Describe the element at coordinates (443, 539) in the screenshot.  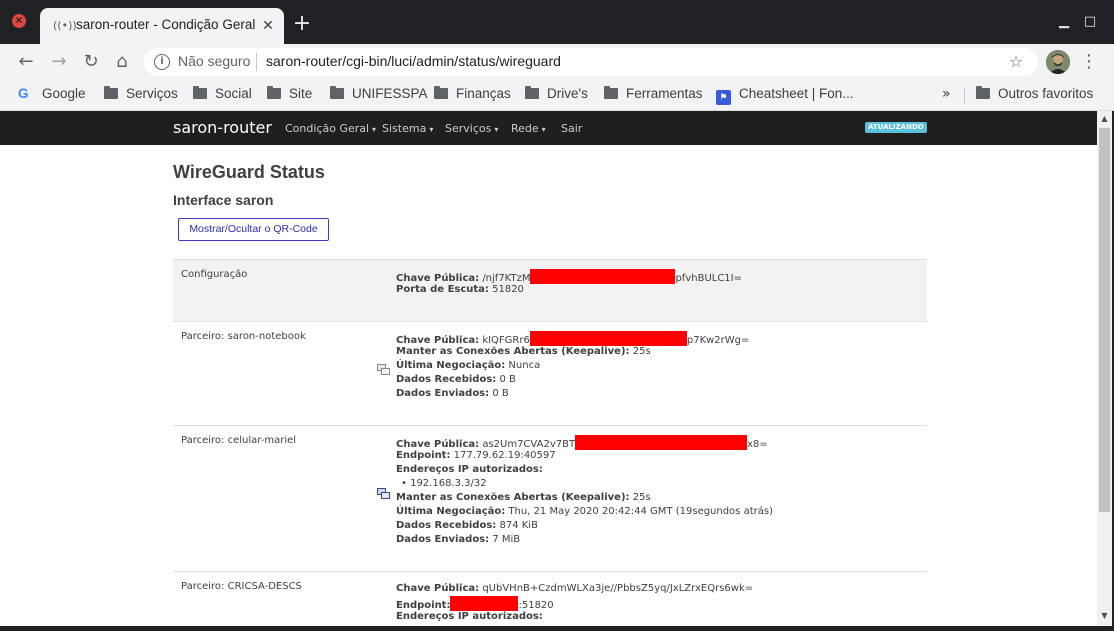
I see `field-label: Dados Enviados:` at that location.